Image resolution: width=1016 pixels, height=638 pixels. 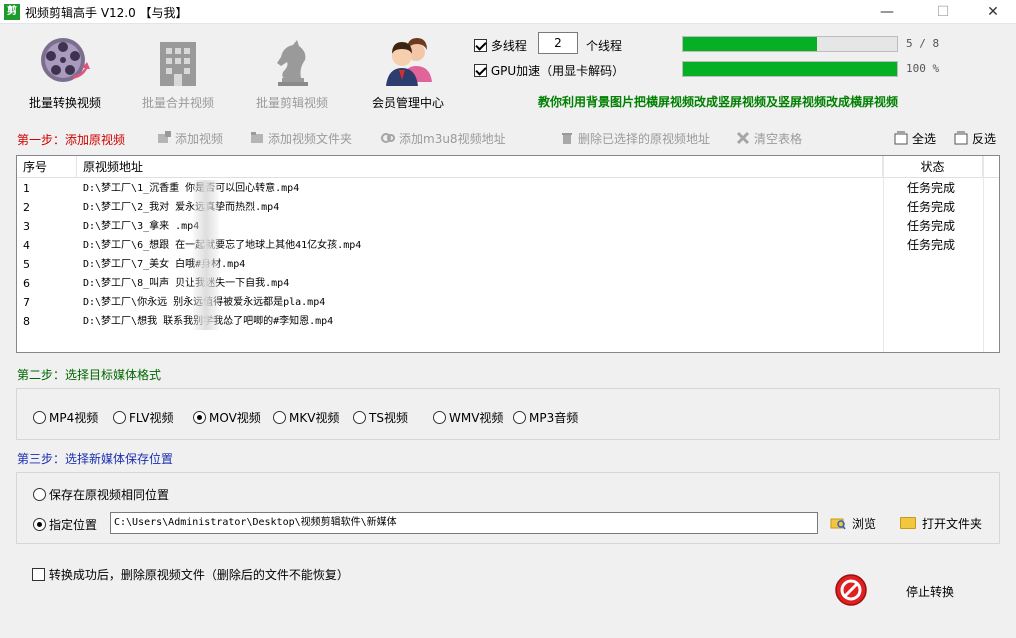 I want to click on maximize-button: ☐, so click(x=943, y=12).